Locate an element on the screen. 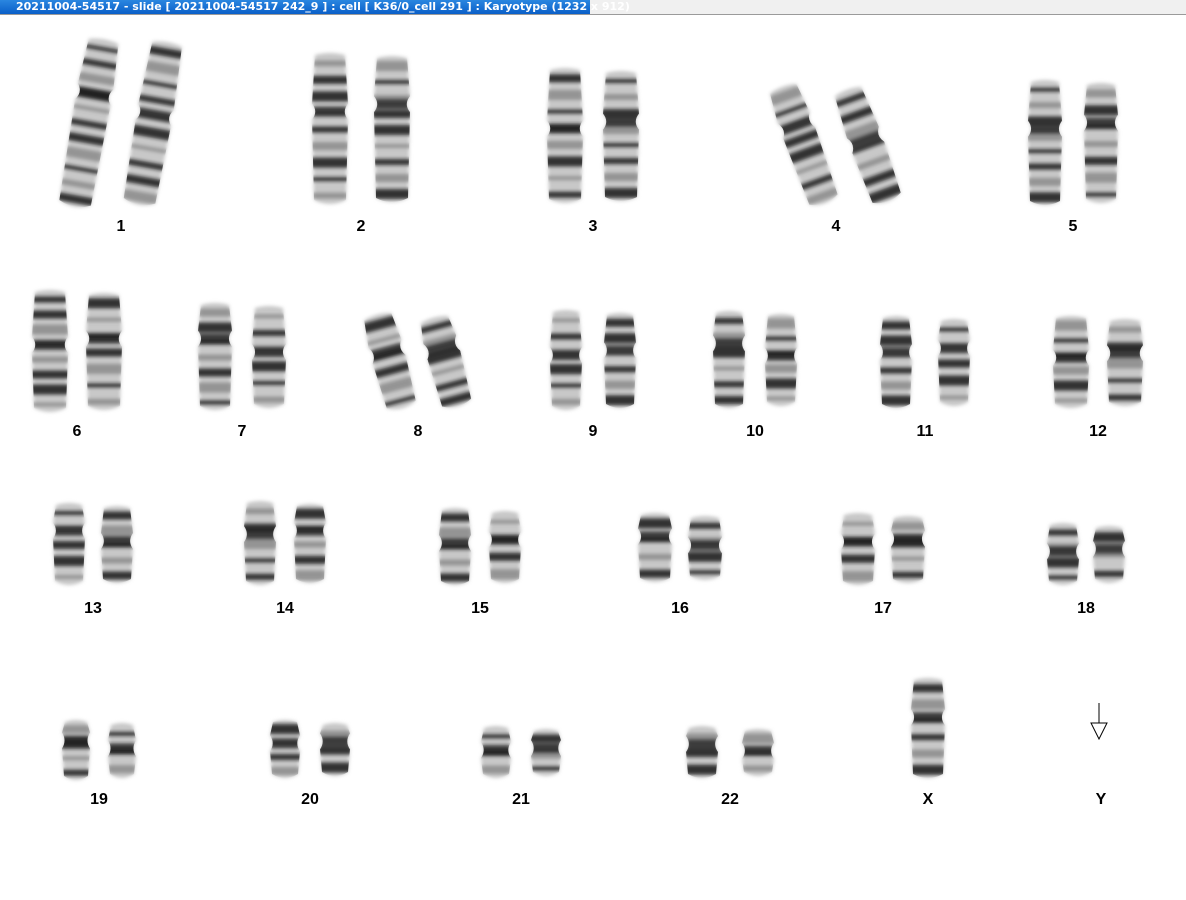 This screenshot has height=900, width=1186. chromosome-2-b is located at coordinates (392, 129).